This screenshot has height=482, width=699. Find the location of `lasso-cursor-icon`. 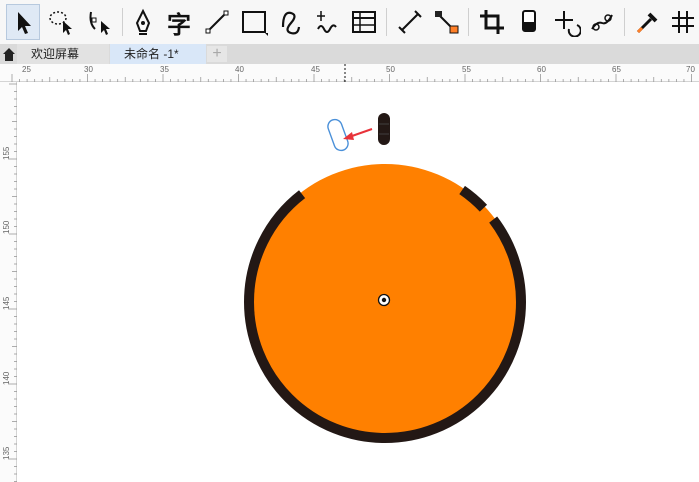

lasso-cursor-icon is located at coordinates (60, 23).